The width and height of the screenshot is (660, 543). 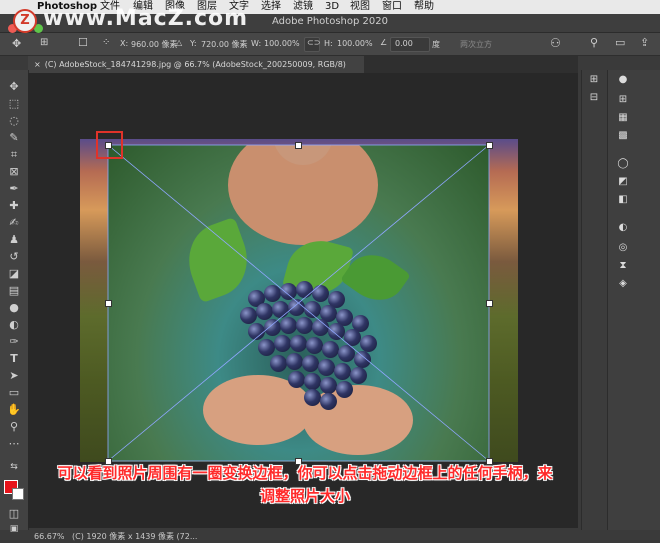 I want to click on eraser-icon: ◪, so click(x=14, y=274).